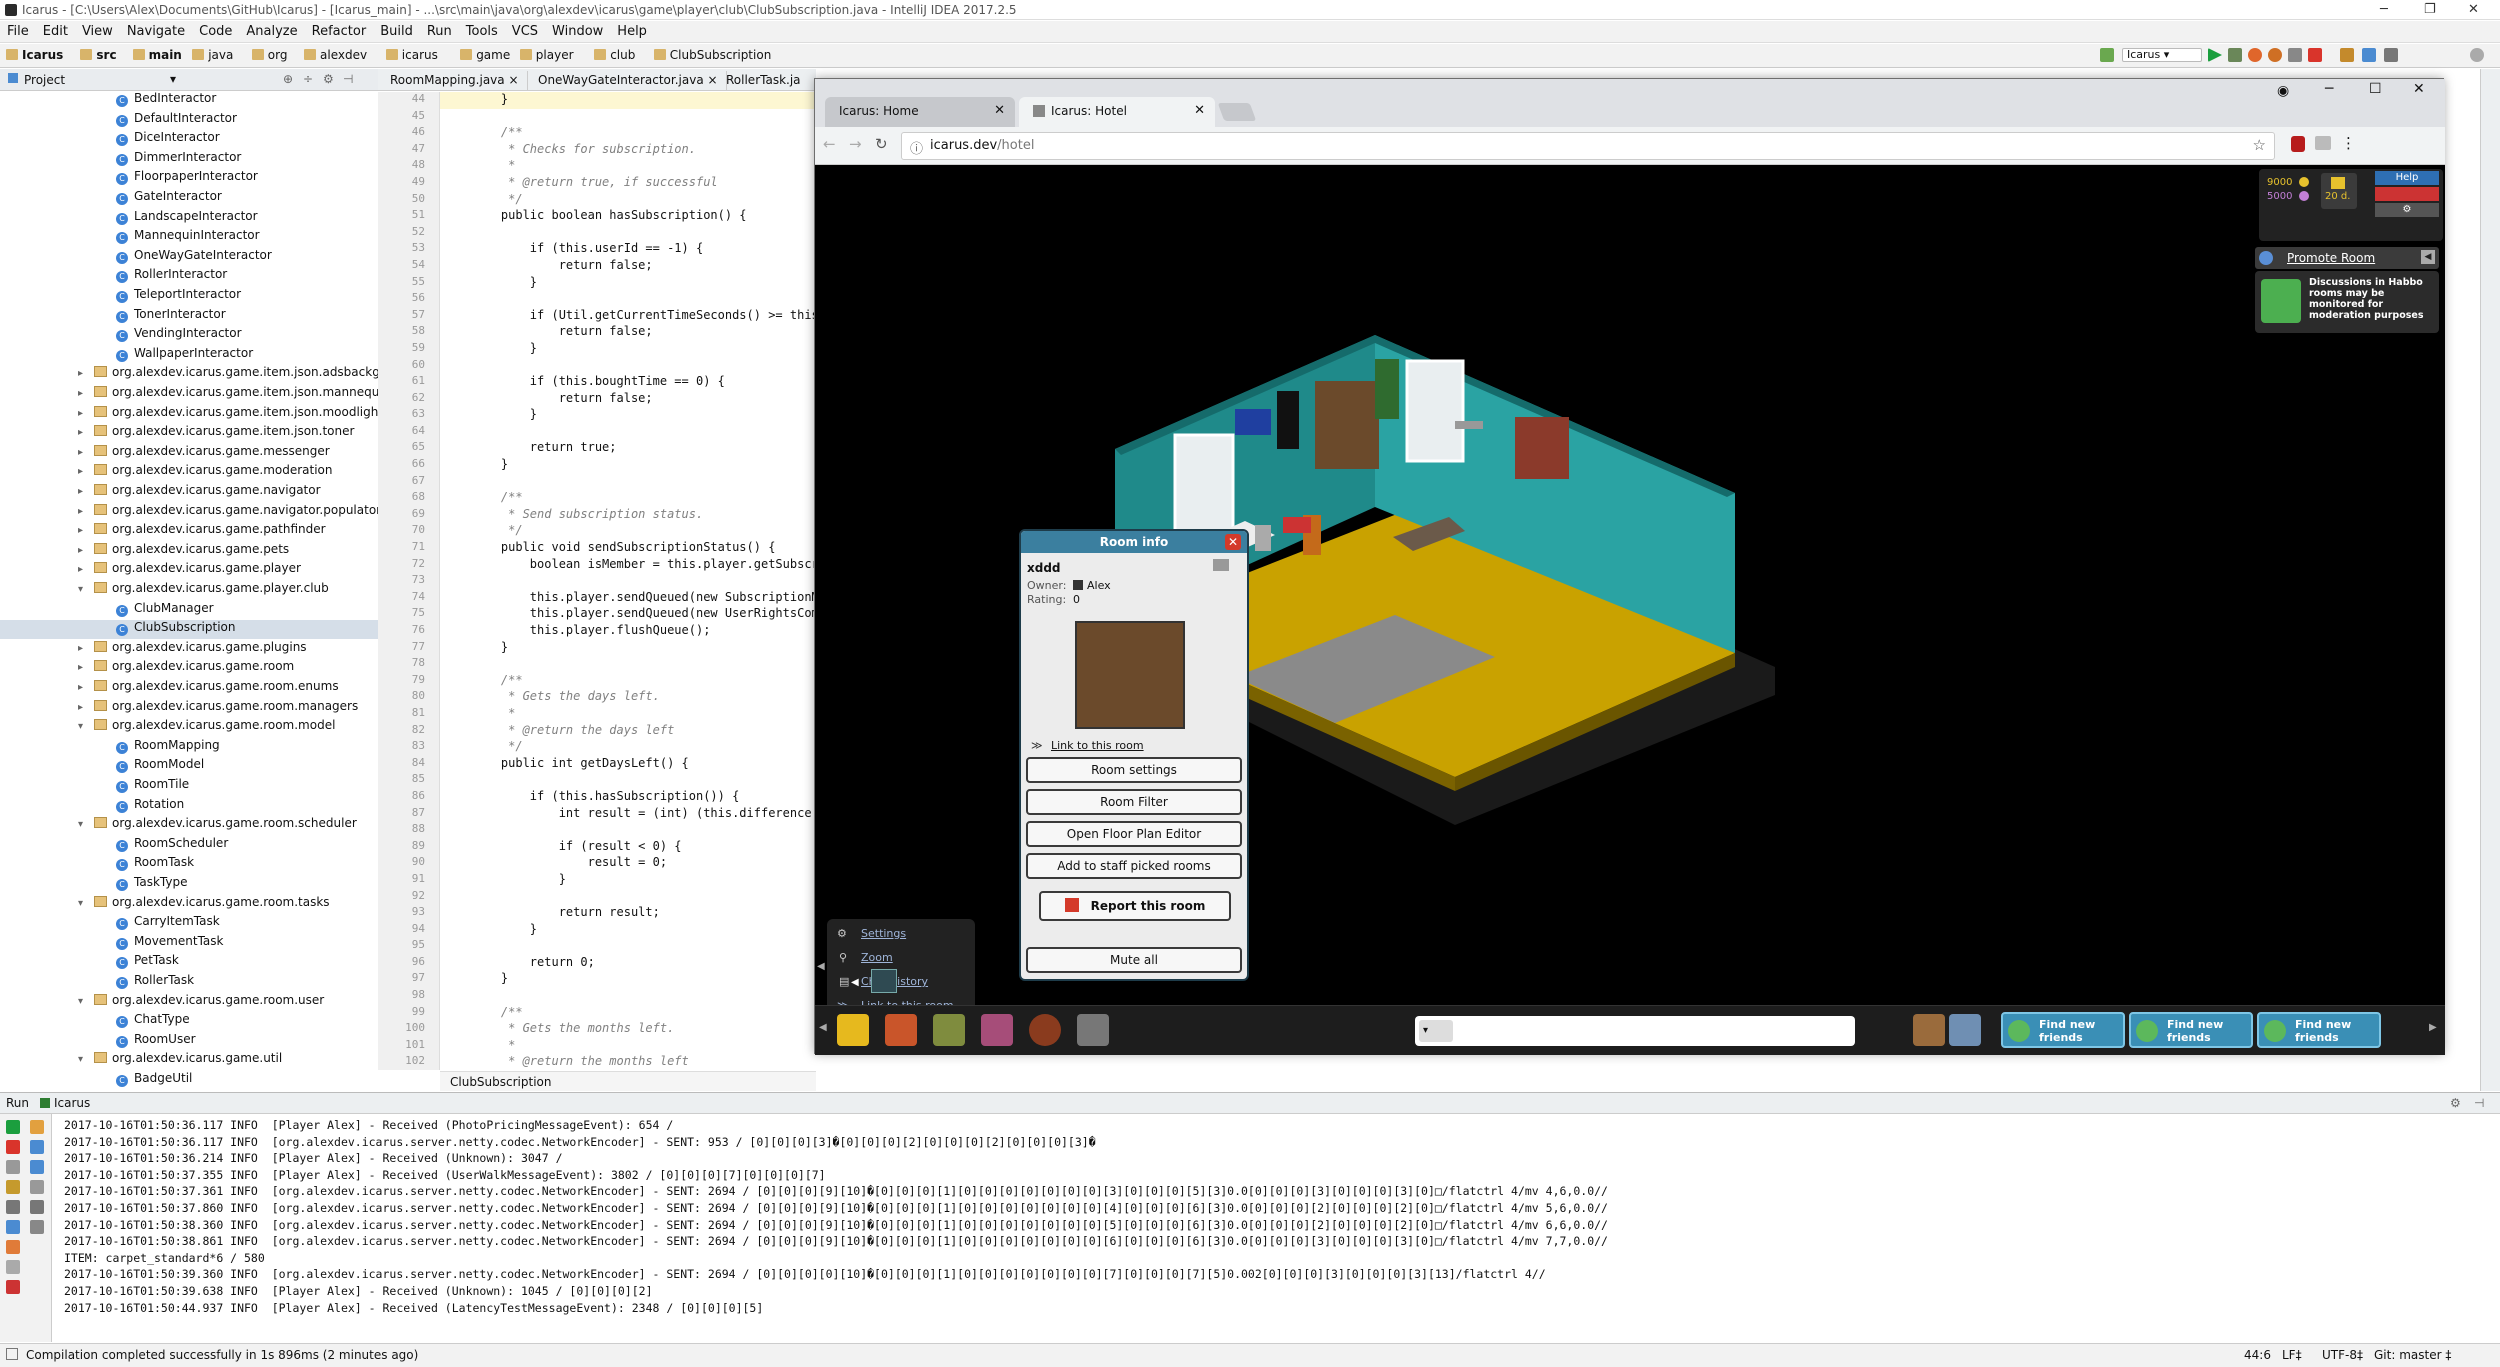 This screenshot has height=1367, width=2500. What do you see at coordinates (2329, 89) in the screenshot?
I see `minimize-button: ─` at bounding box center [2329, 89].